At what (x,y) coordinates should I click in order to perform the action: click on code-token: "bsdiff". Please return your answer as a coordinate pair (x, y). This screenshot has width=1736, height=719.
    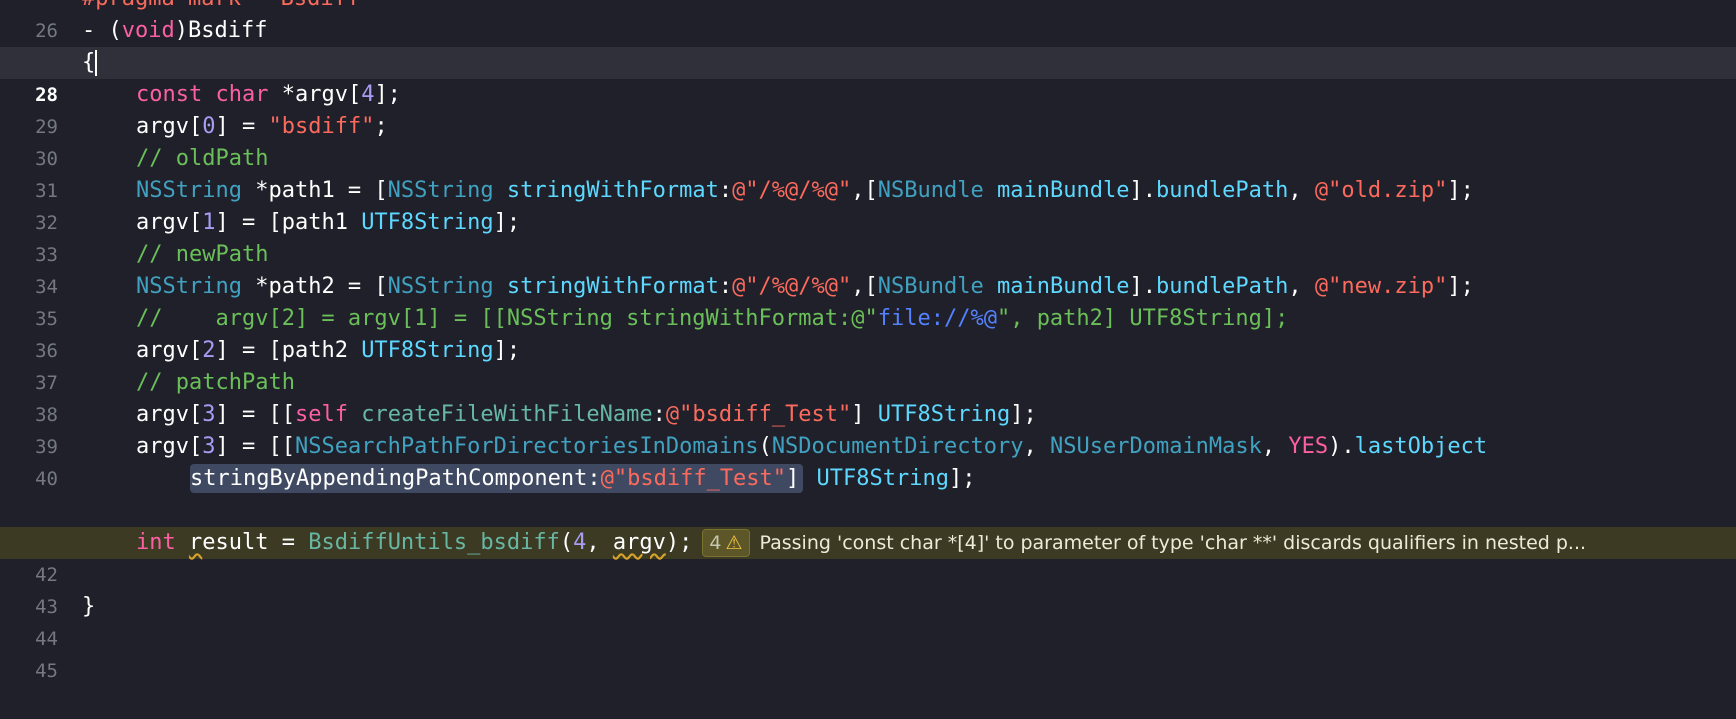
    Looking at the image, I should click on (321, 126).